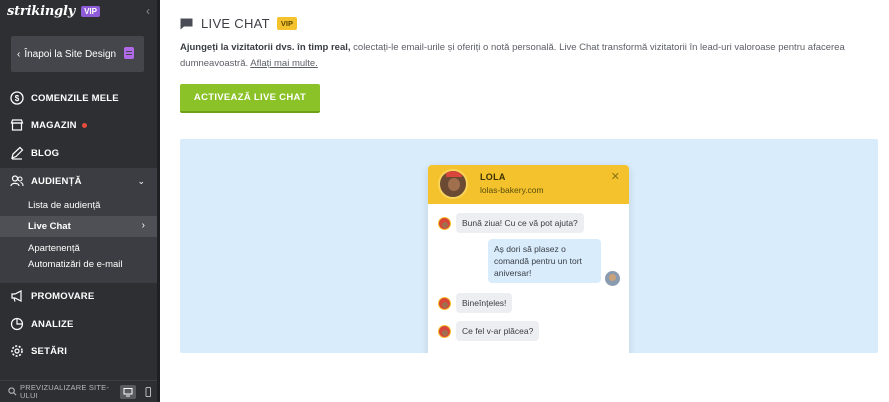  I want to click on sidebar-item-orders: $ COMENZILE MELE, so click(78, 98).